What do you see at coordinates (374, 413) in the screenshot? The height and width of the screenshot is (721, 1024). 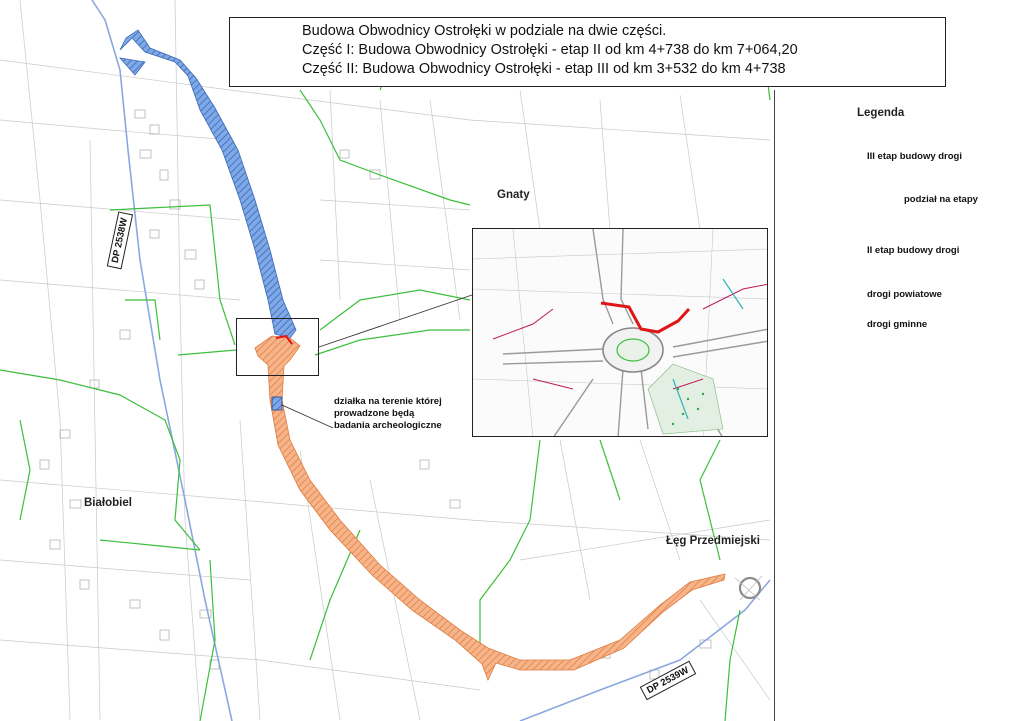 I see `note-line-2: prowadzone będą` at bounding box center [374, 413].